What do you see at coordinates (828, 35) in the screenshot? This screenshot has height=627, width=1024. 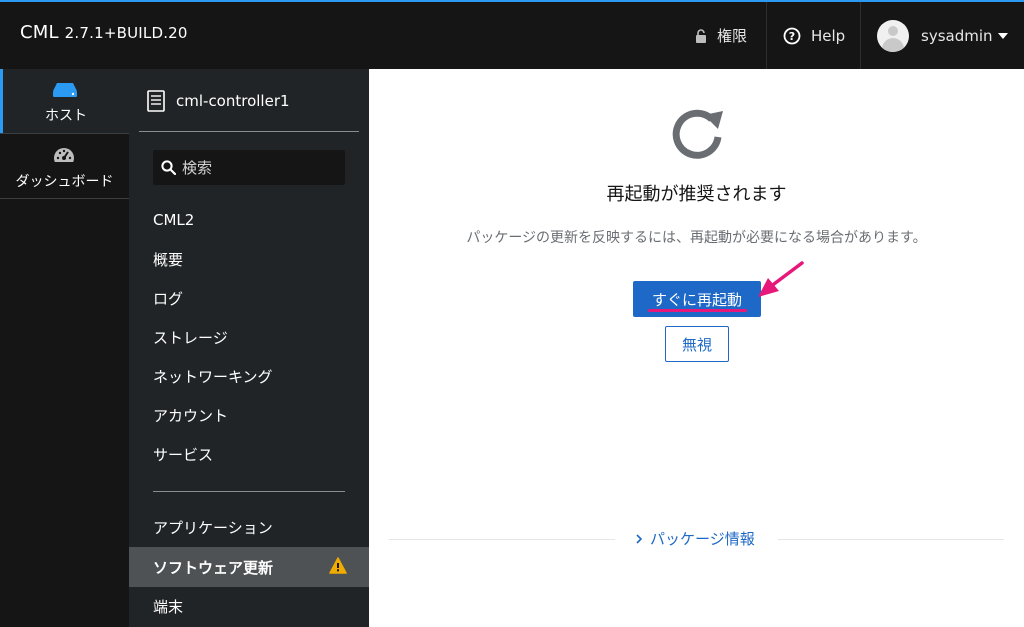 I see `help-label: Help` at bounding box center [828, 35].